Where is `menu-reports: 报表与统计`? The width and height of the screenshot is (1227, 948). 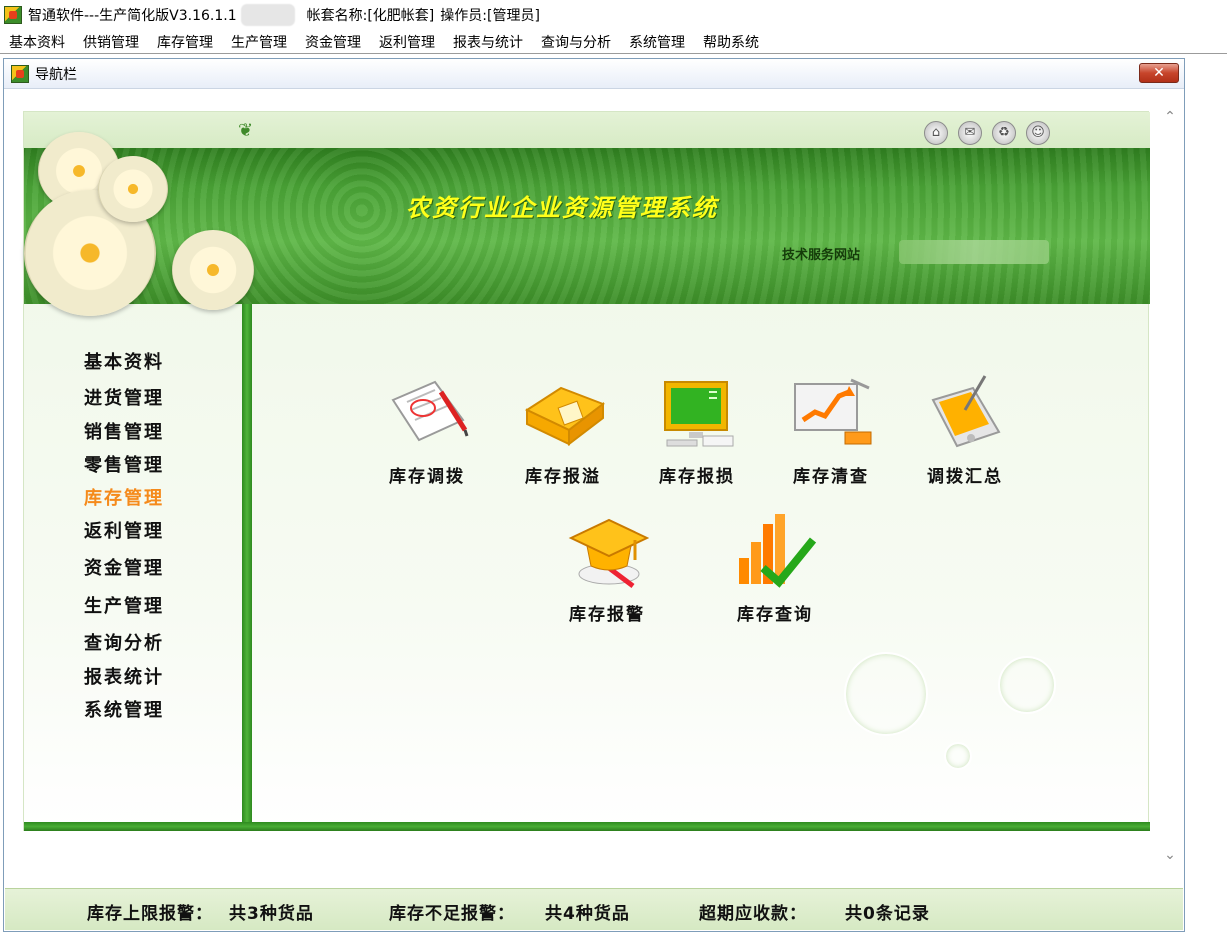
menu-reports: 报表与统计 is located at coordinates (488, 42).